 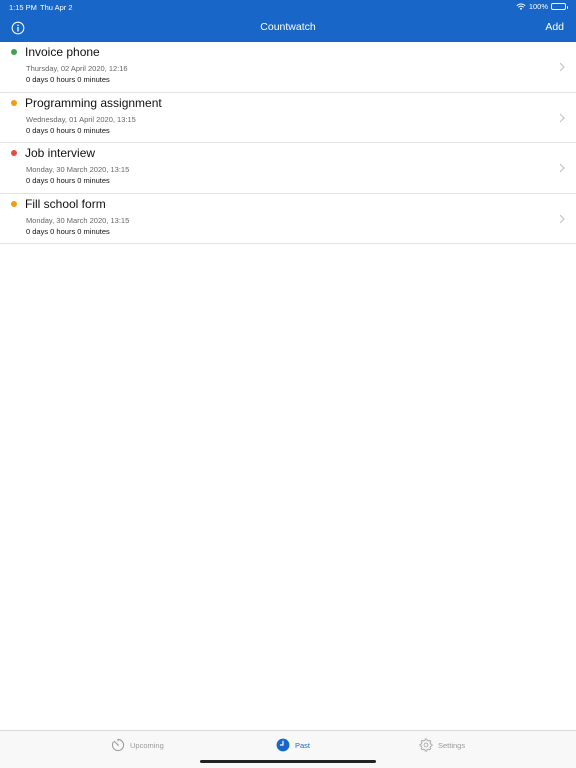 I want to click on tab-label: Past, so click(x=303, y=745).